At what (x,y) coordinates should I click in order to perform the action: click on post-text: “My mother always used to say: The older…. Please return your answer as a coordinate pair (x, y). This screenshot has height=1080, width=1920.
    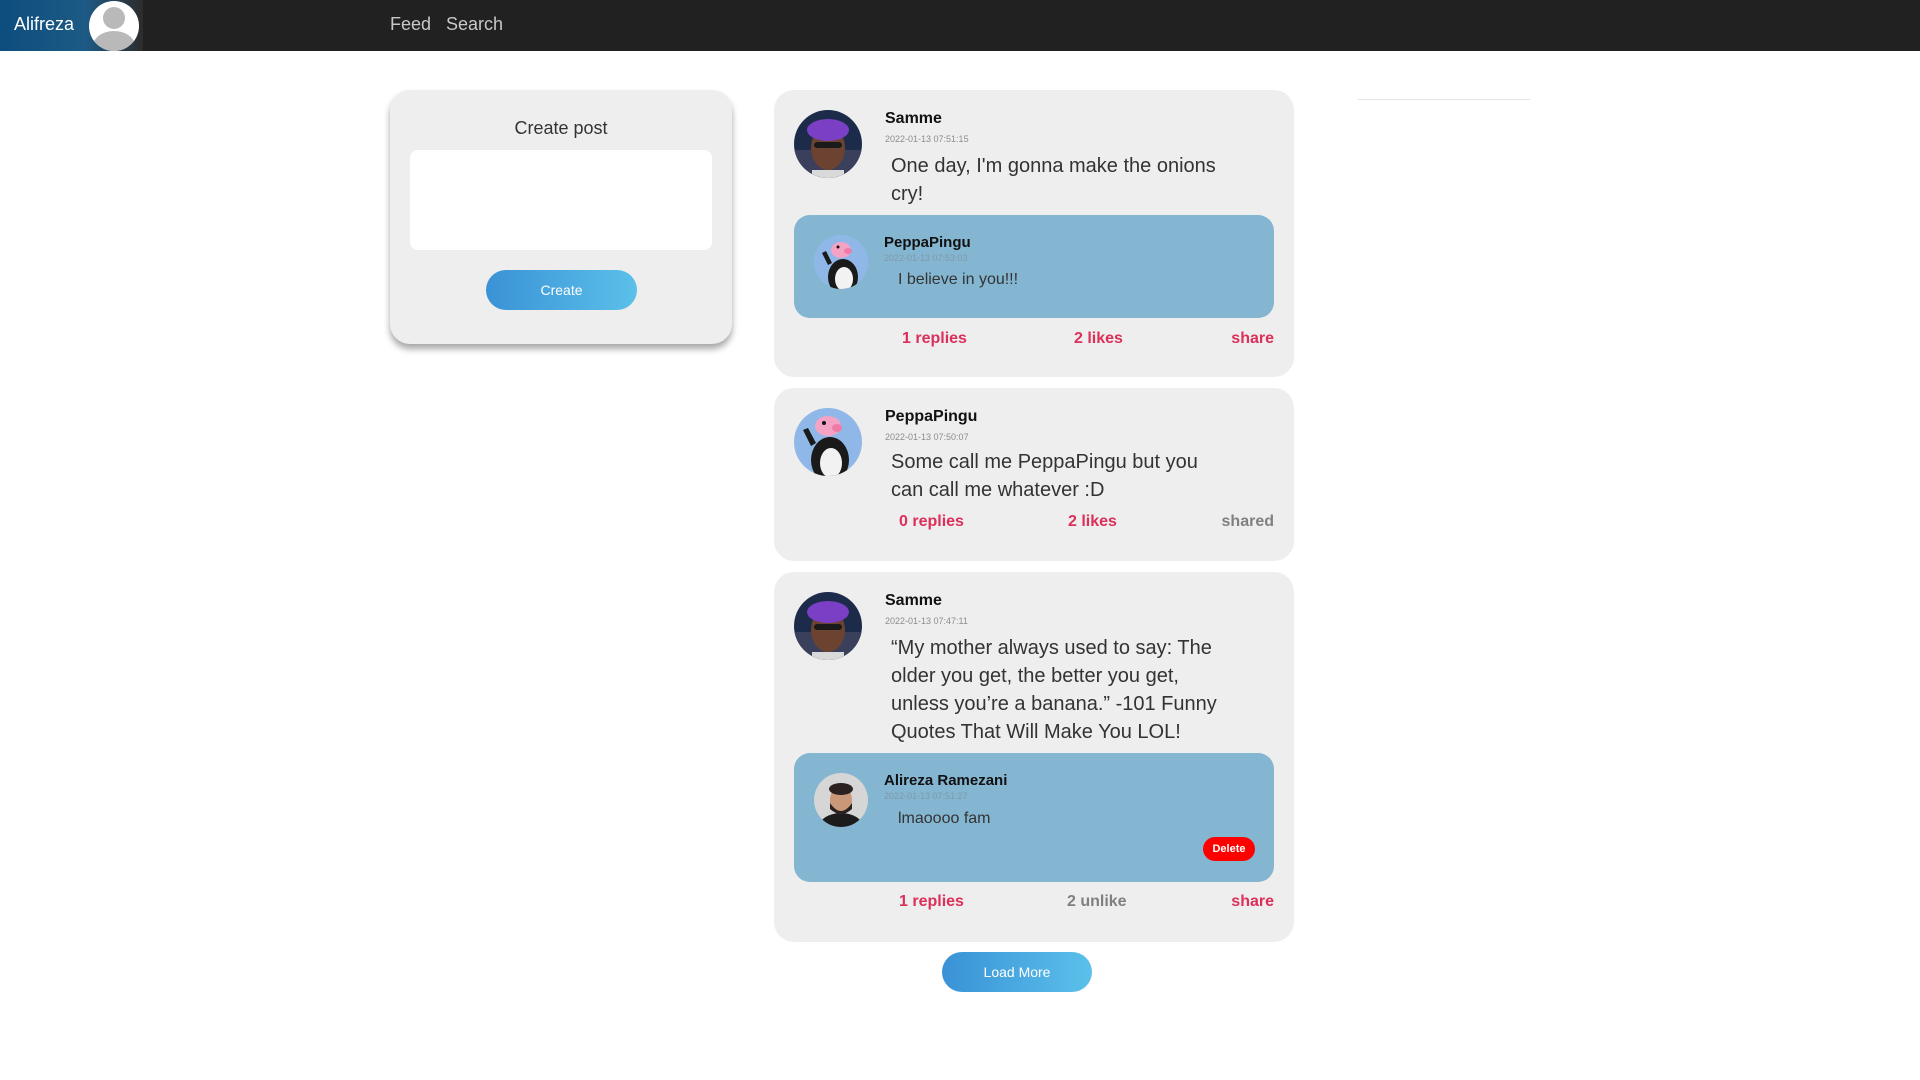
    Looking at the image, I should click on (1054, 690).